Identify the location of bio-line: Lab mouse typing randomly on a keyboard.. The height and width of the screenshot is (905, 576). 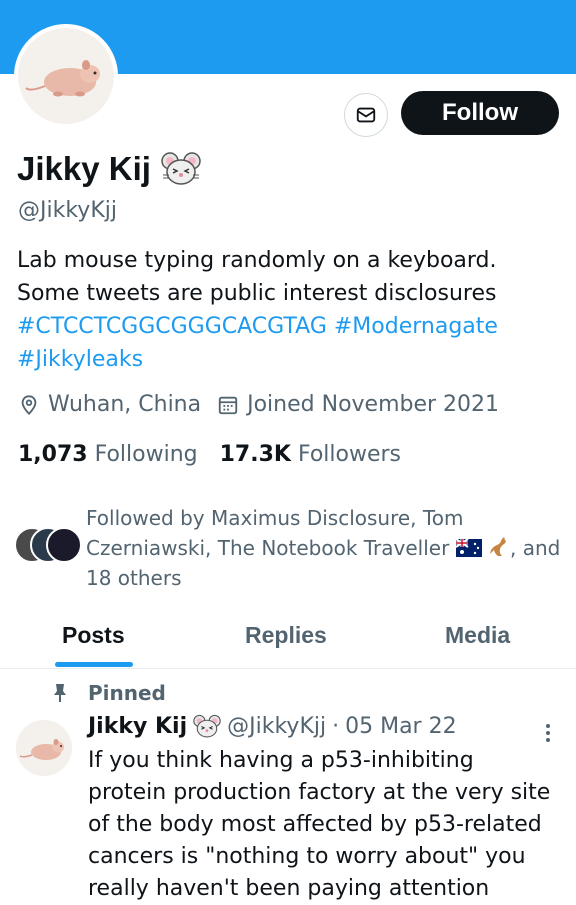
(257, 260).